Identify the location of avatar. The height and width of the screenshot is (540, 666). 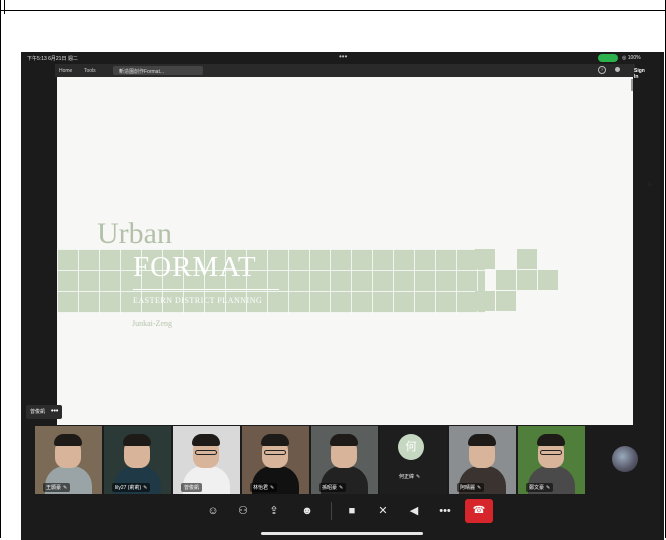
(625, 459).